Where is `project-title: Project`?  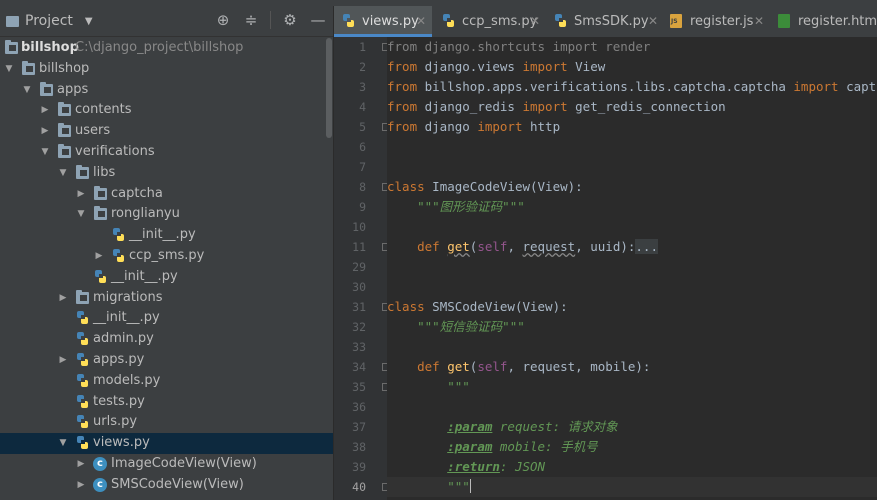
project-title: Project is located at coordinates (49, 21).